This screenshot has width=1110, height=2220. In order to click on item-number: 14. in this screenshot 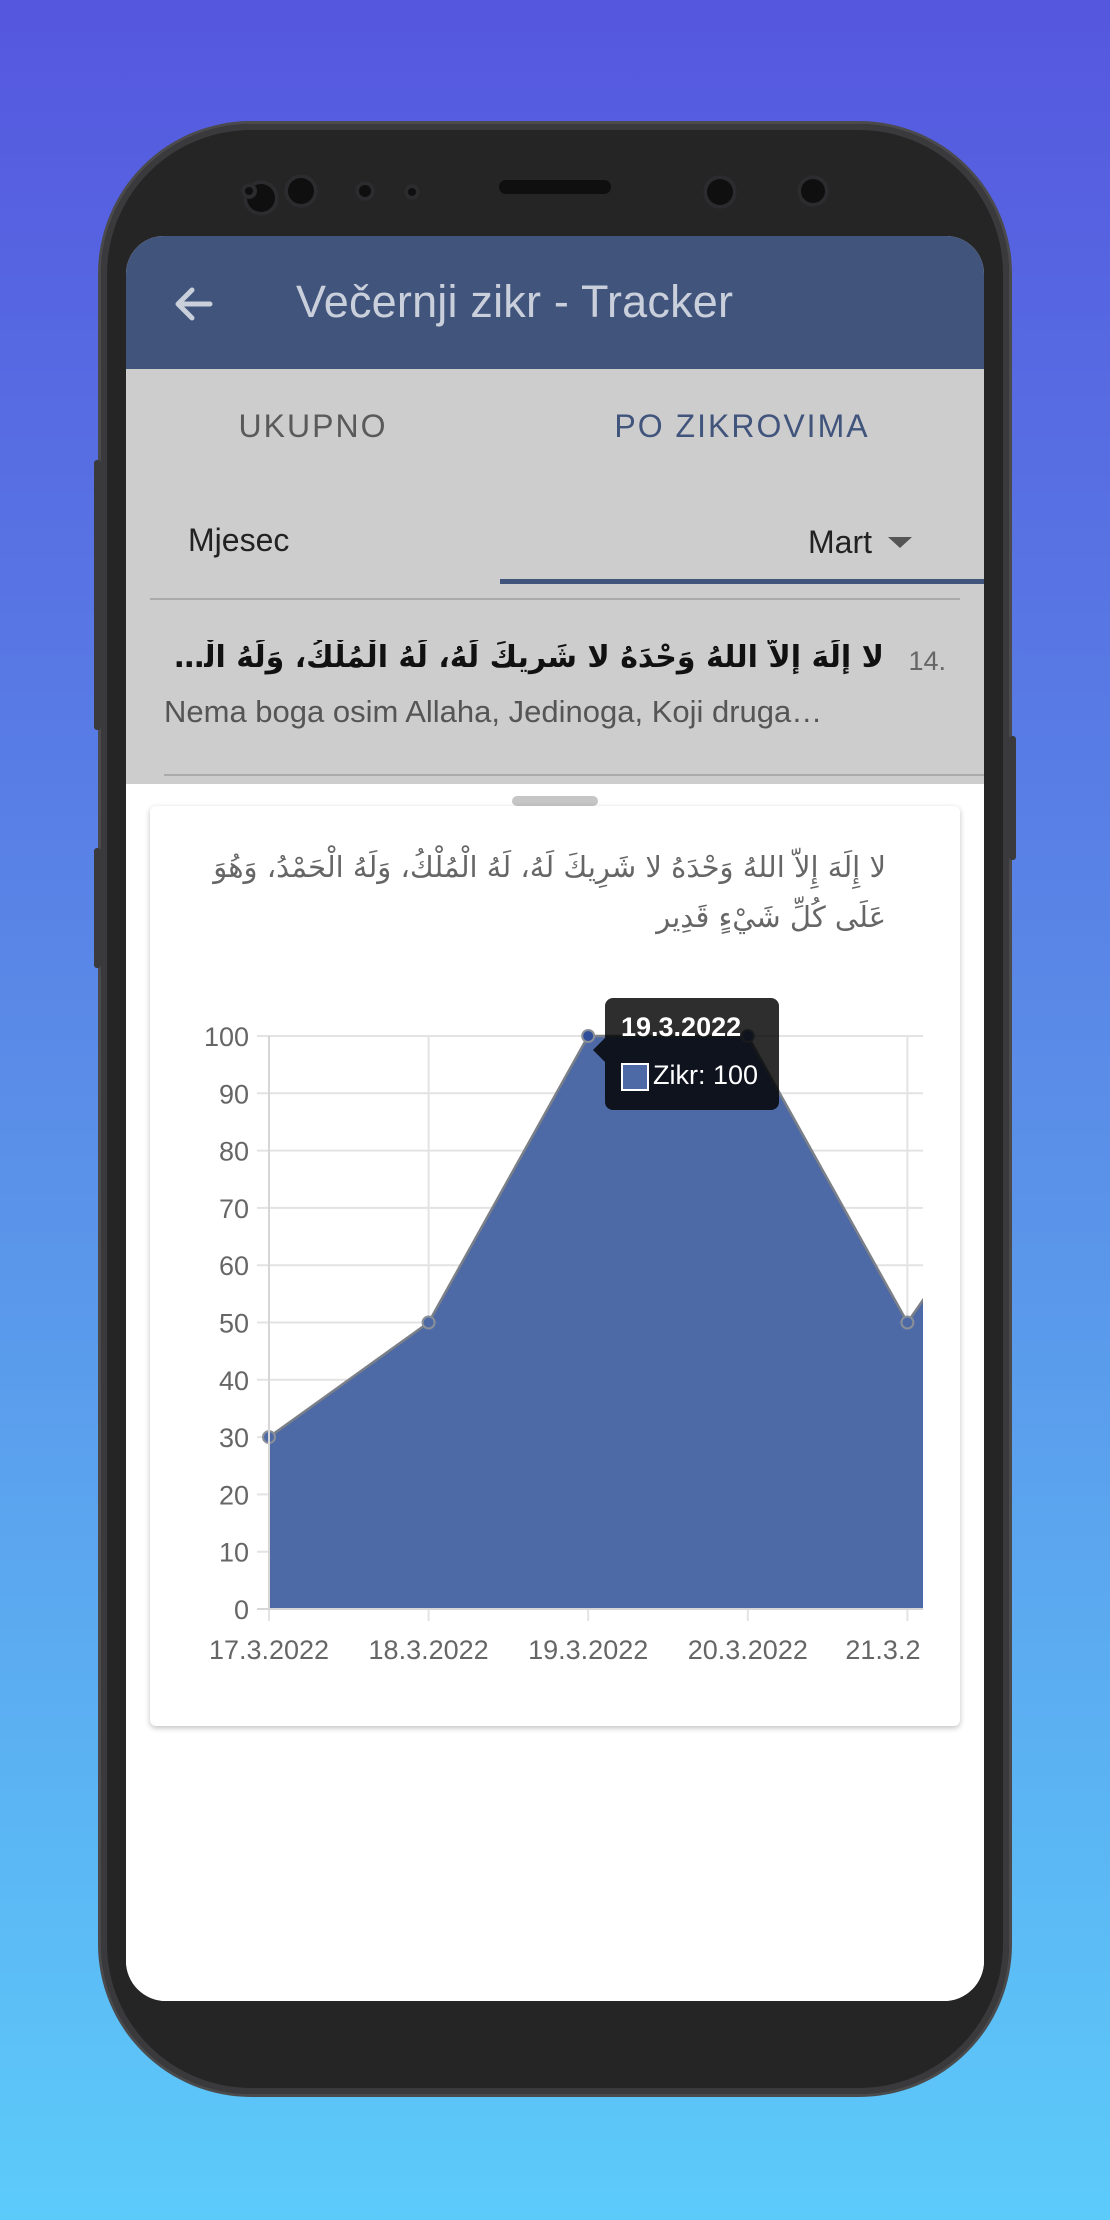, I will do `click(927, 661)`.